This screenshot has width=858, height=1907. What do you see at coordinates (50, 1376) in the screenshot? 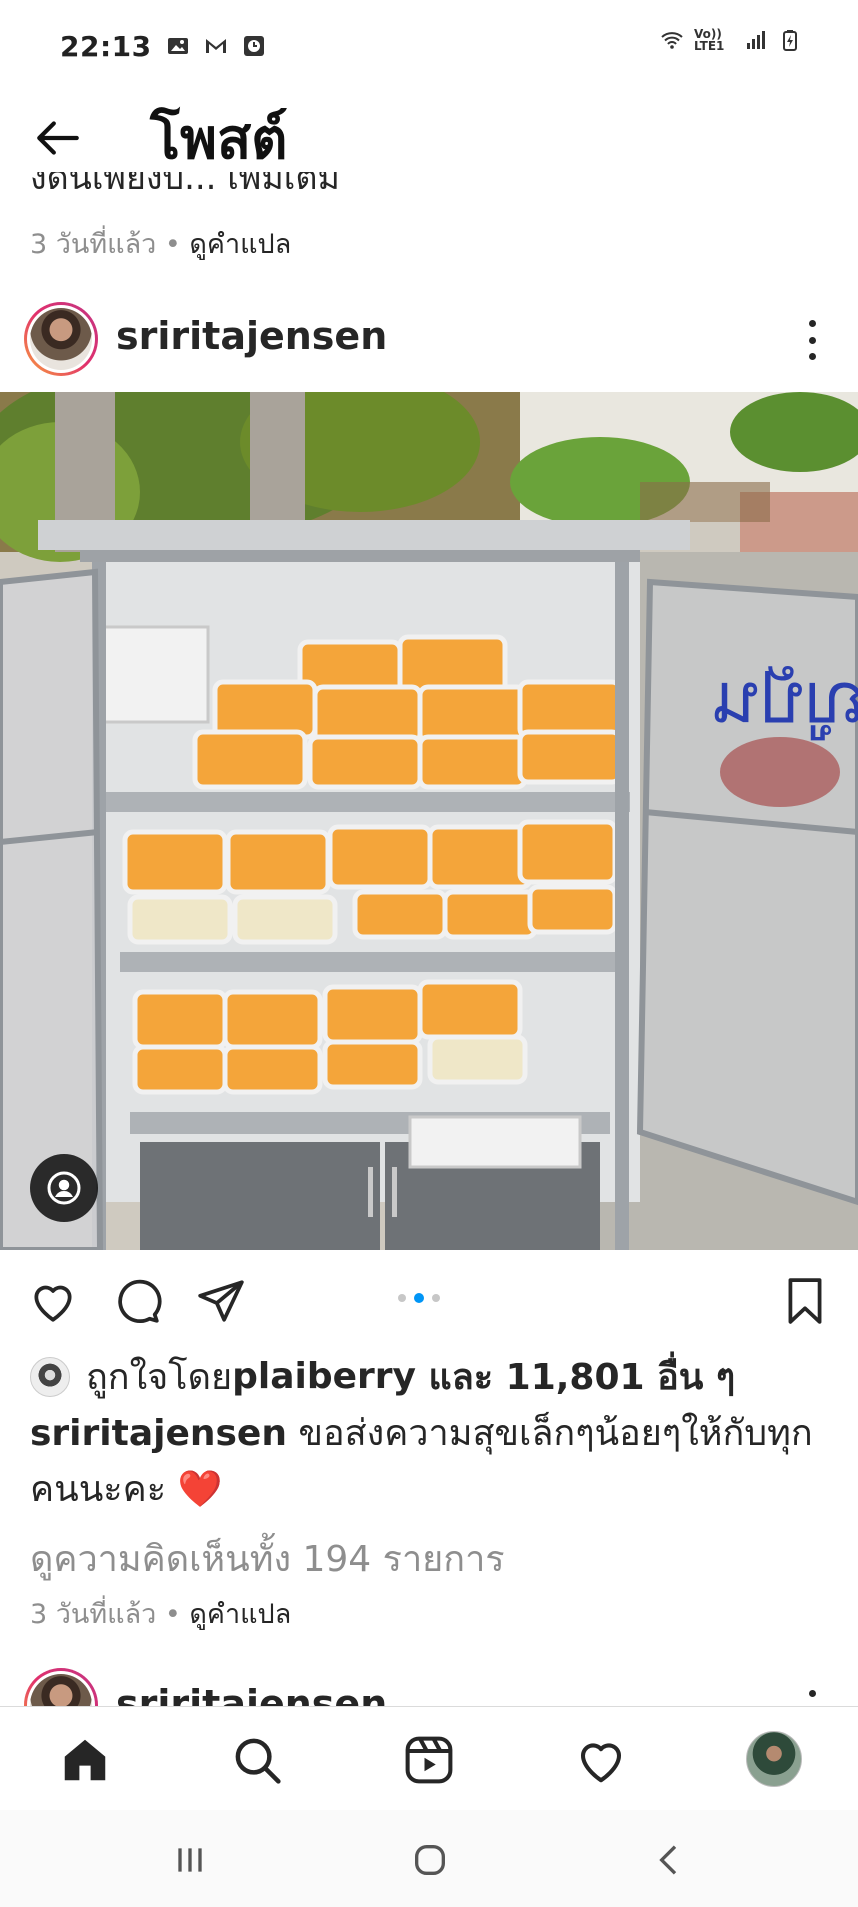
I see `liker-avatar` at bounding box center [50, 1376].